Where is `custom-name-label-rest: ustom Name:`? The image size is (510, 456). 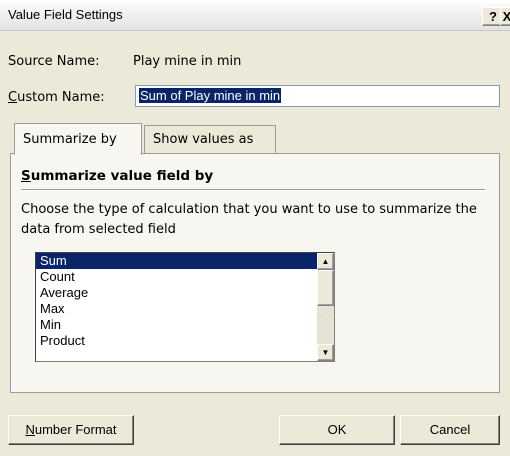 custom-name-label-rest: ustom Name: is located at coordinates (61, 97).